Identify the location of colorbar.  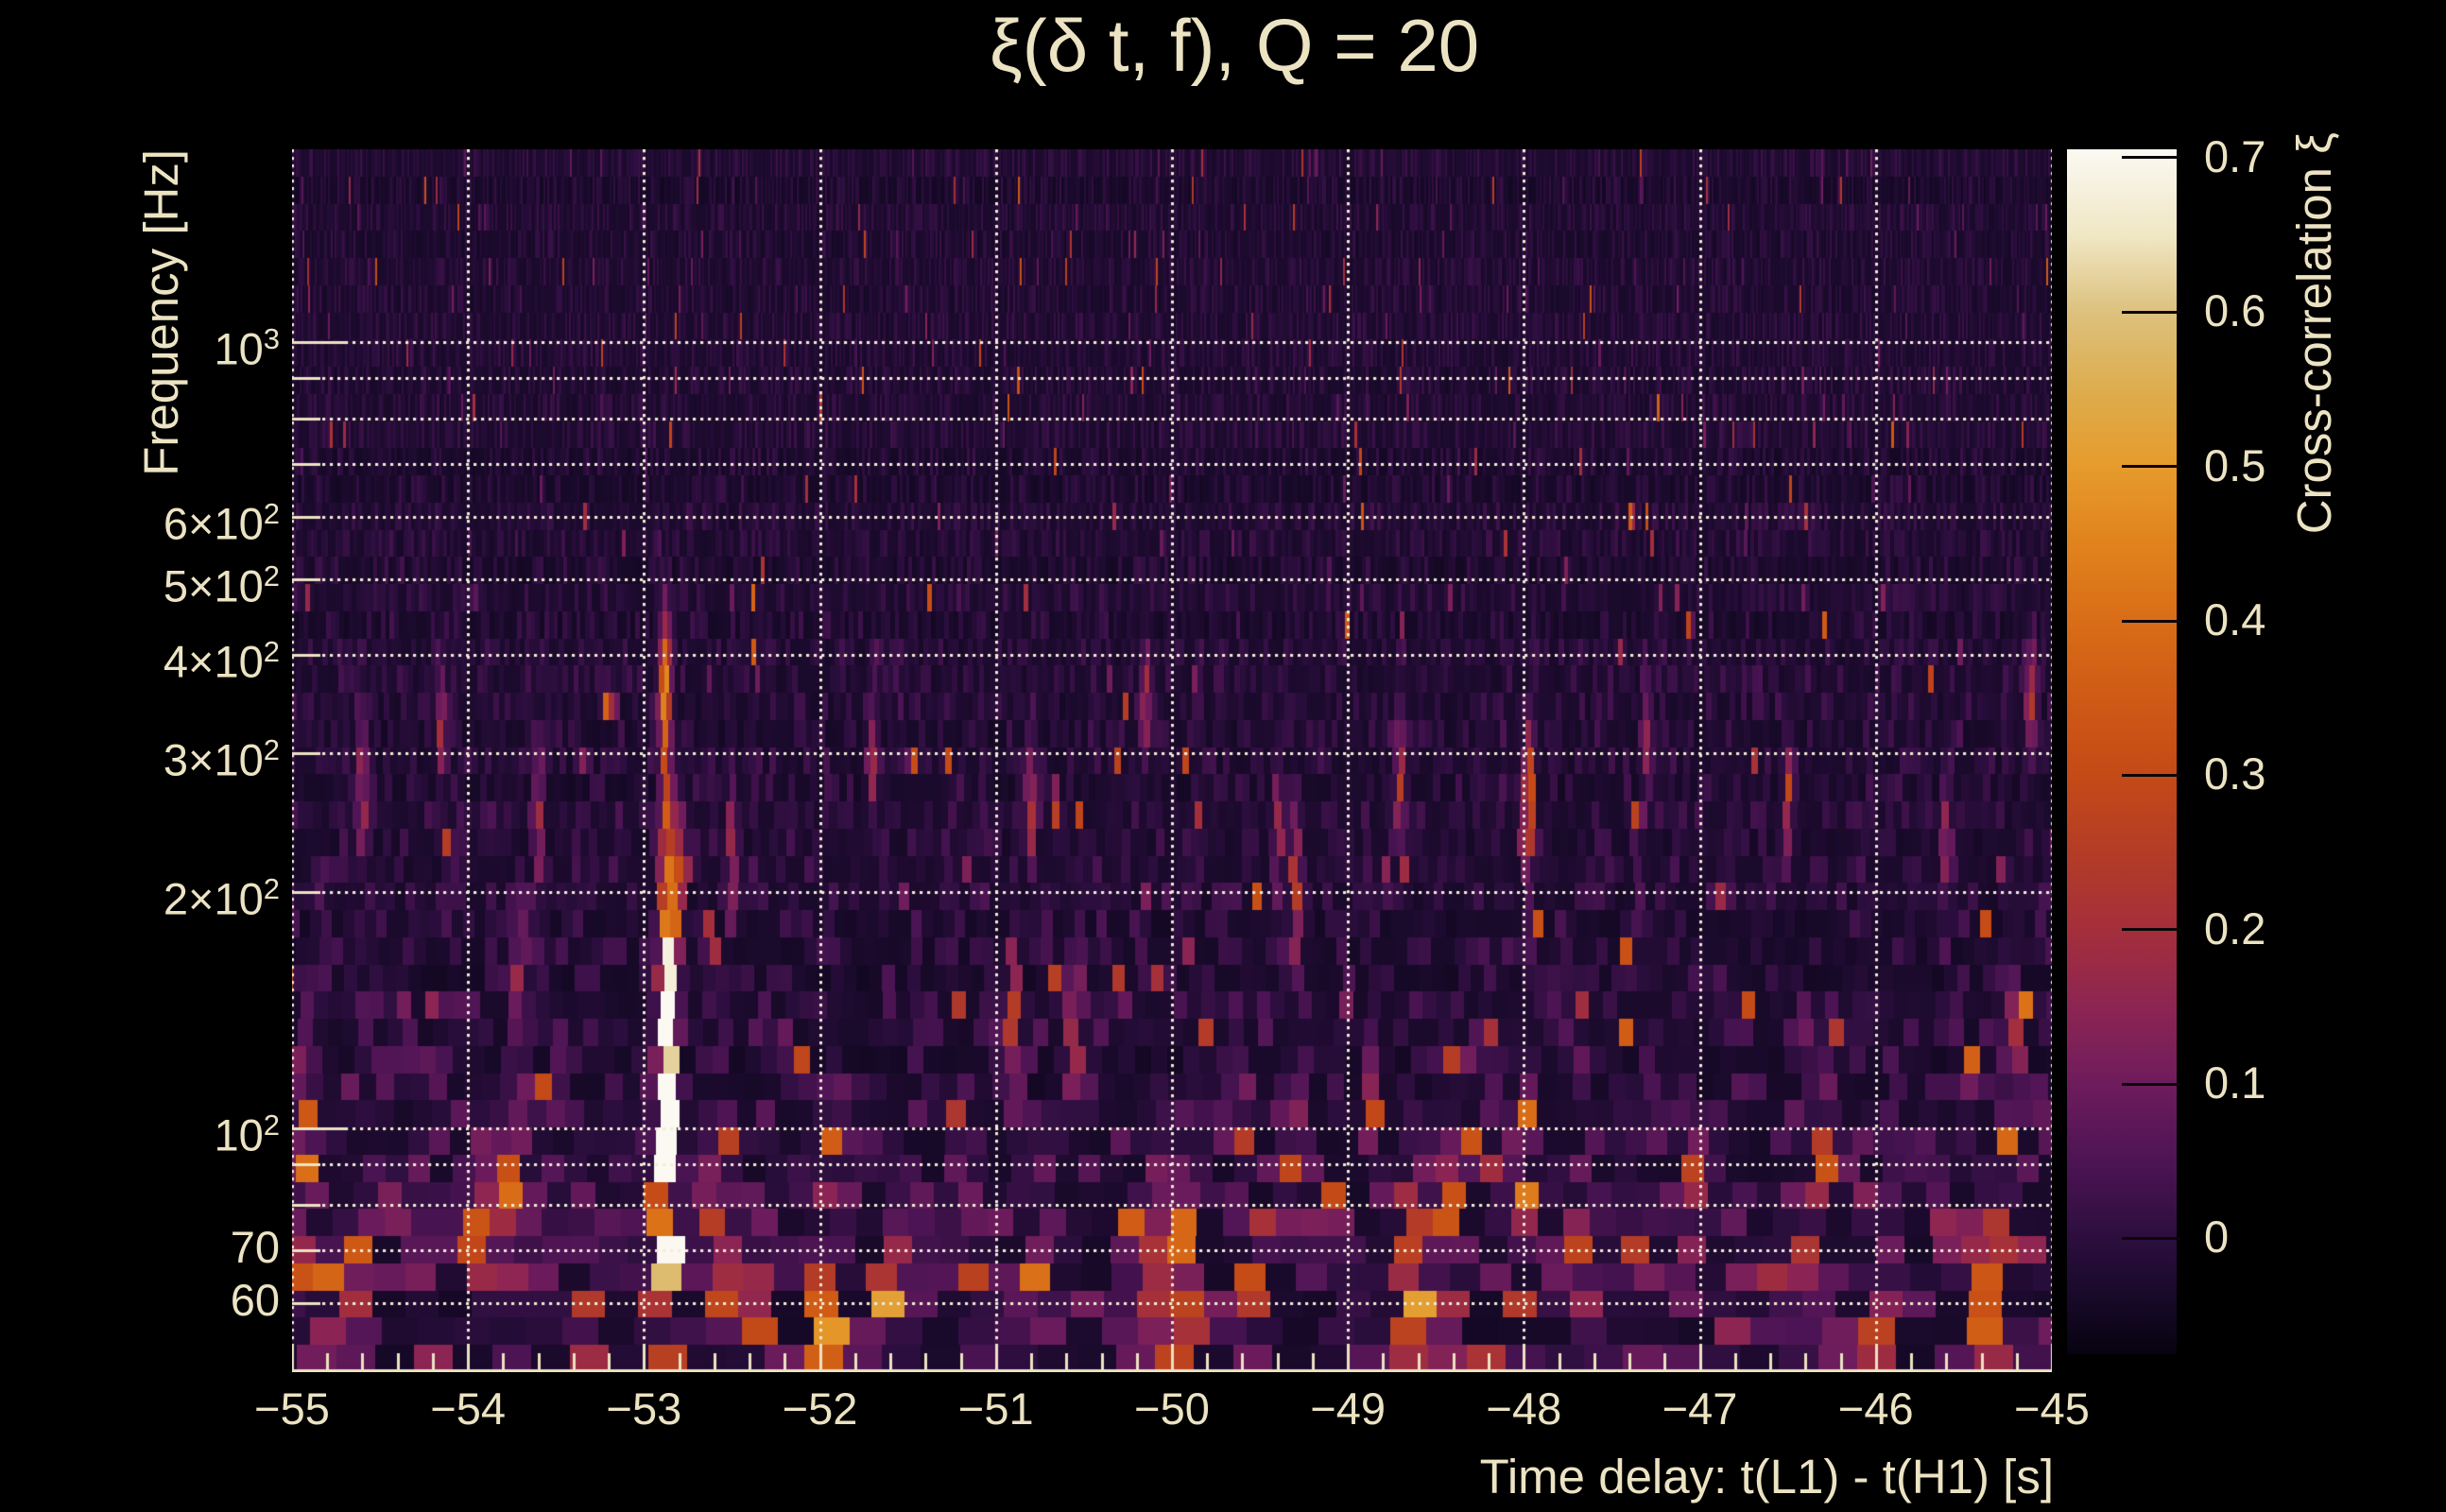
(2122, 751).